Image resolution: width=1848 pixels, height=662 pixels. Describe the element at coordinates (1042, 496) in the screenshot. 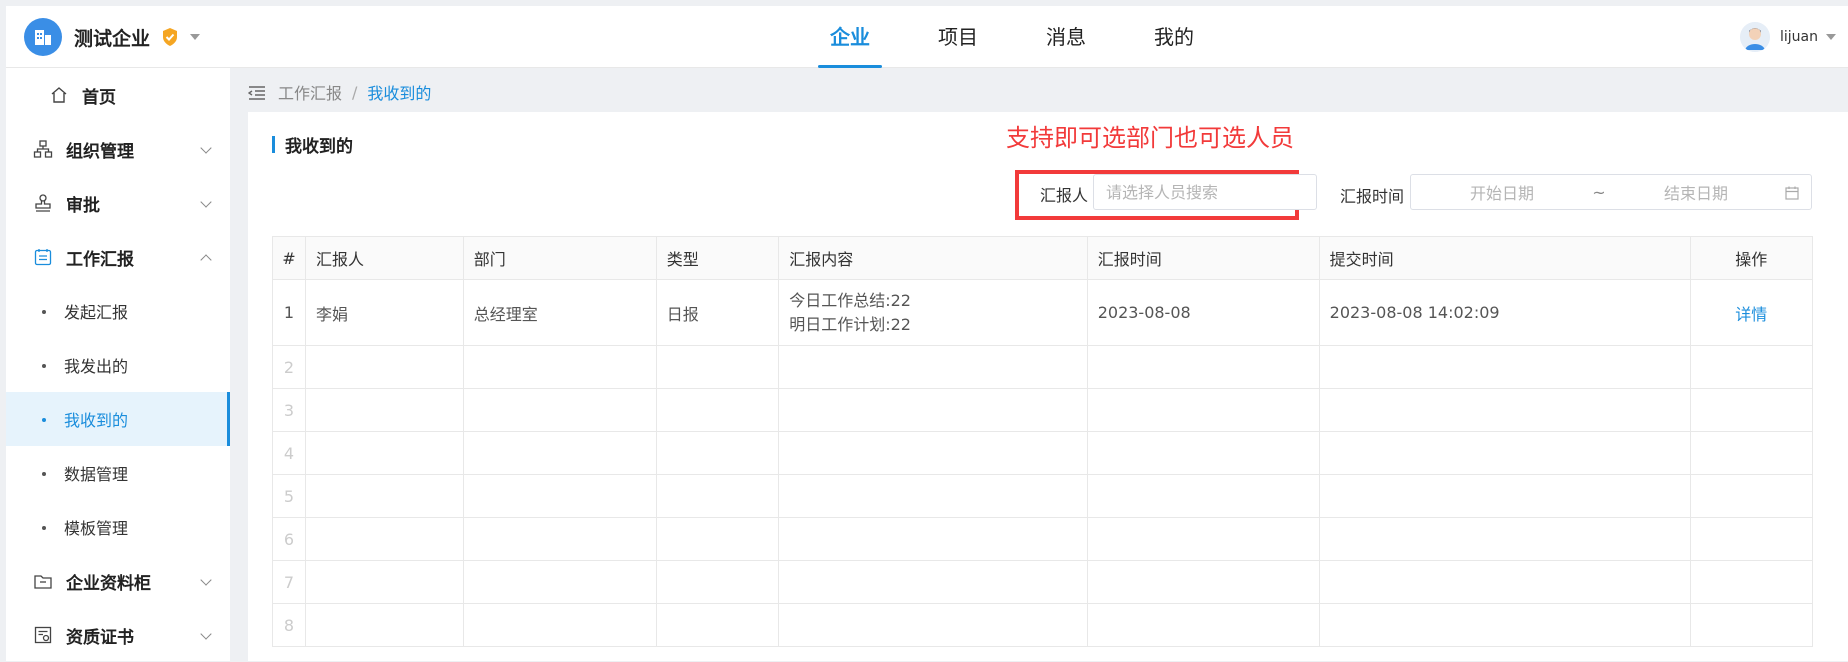

I see `table-row: 5` at that location.